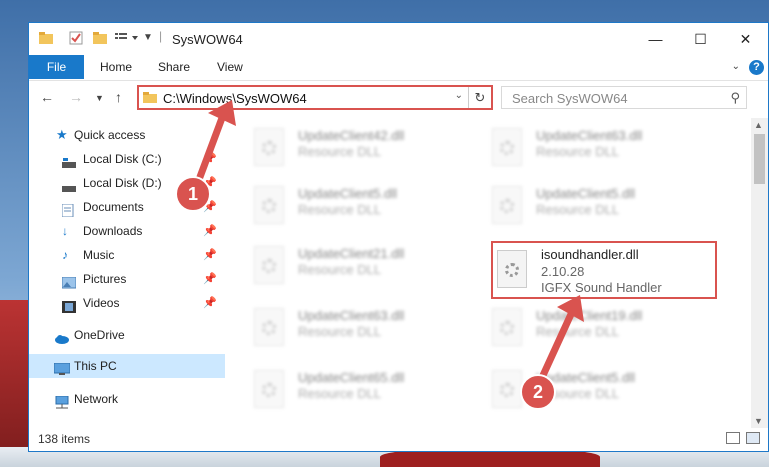 This screenshot has width=769, height=467. Describe the element at coordinates (556, 347) in the screenshot. I see `arrow-two` at that location.